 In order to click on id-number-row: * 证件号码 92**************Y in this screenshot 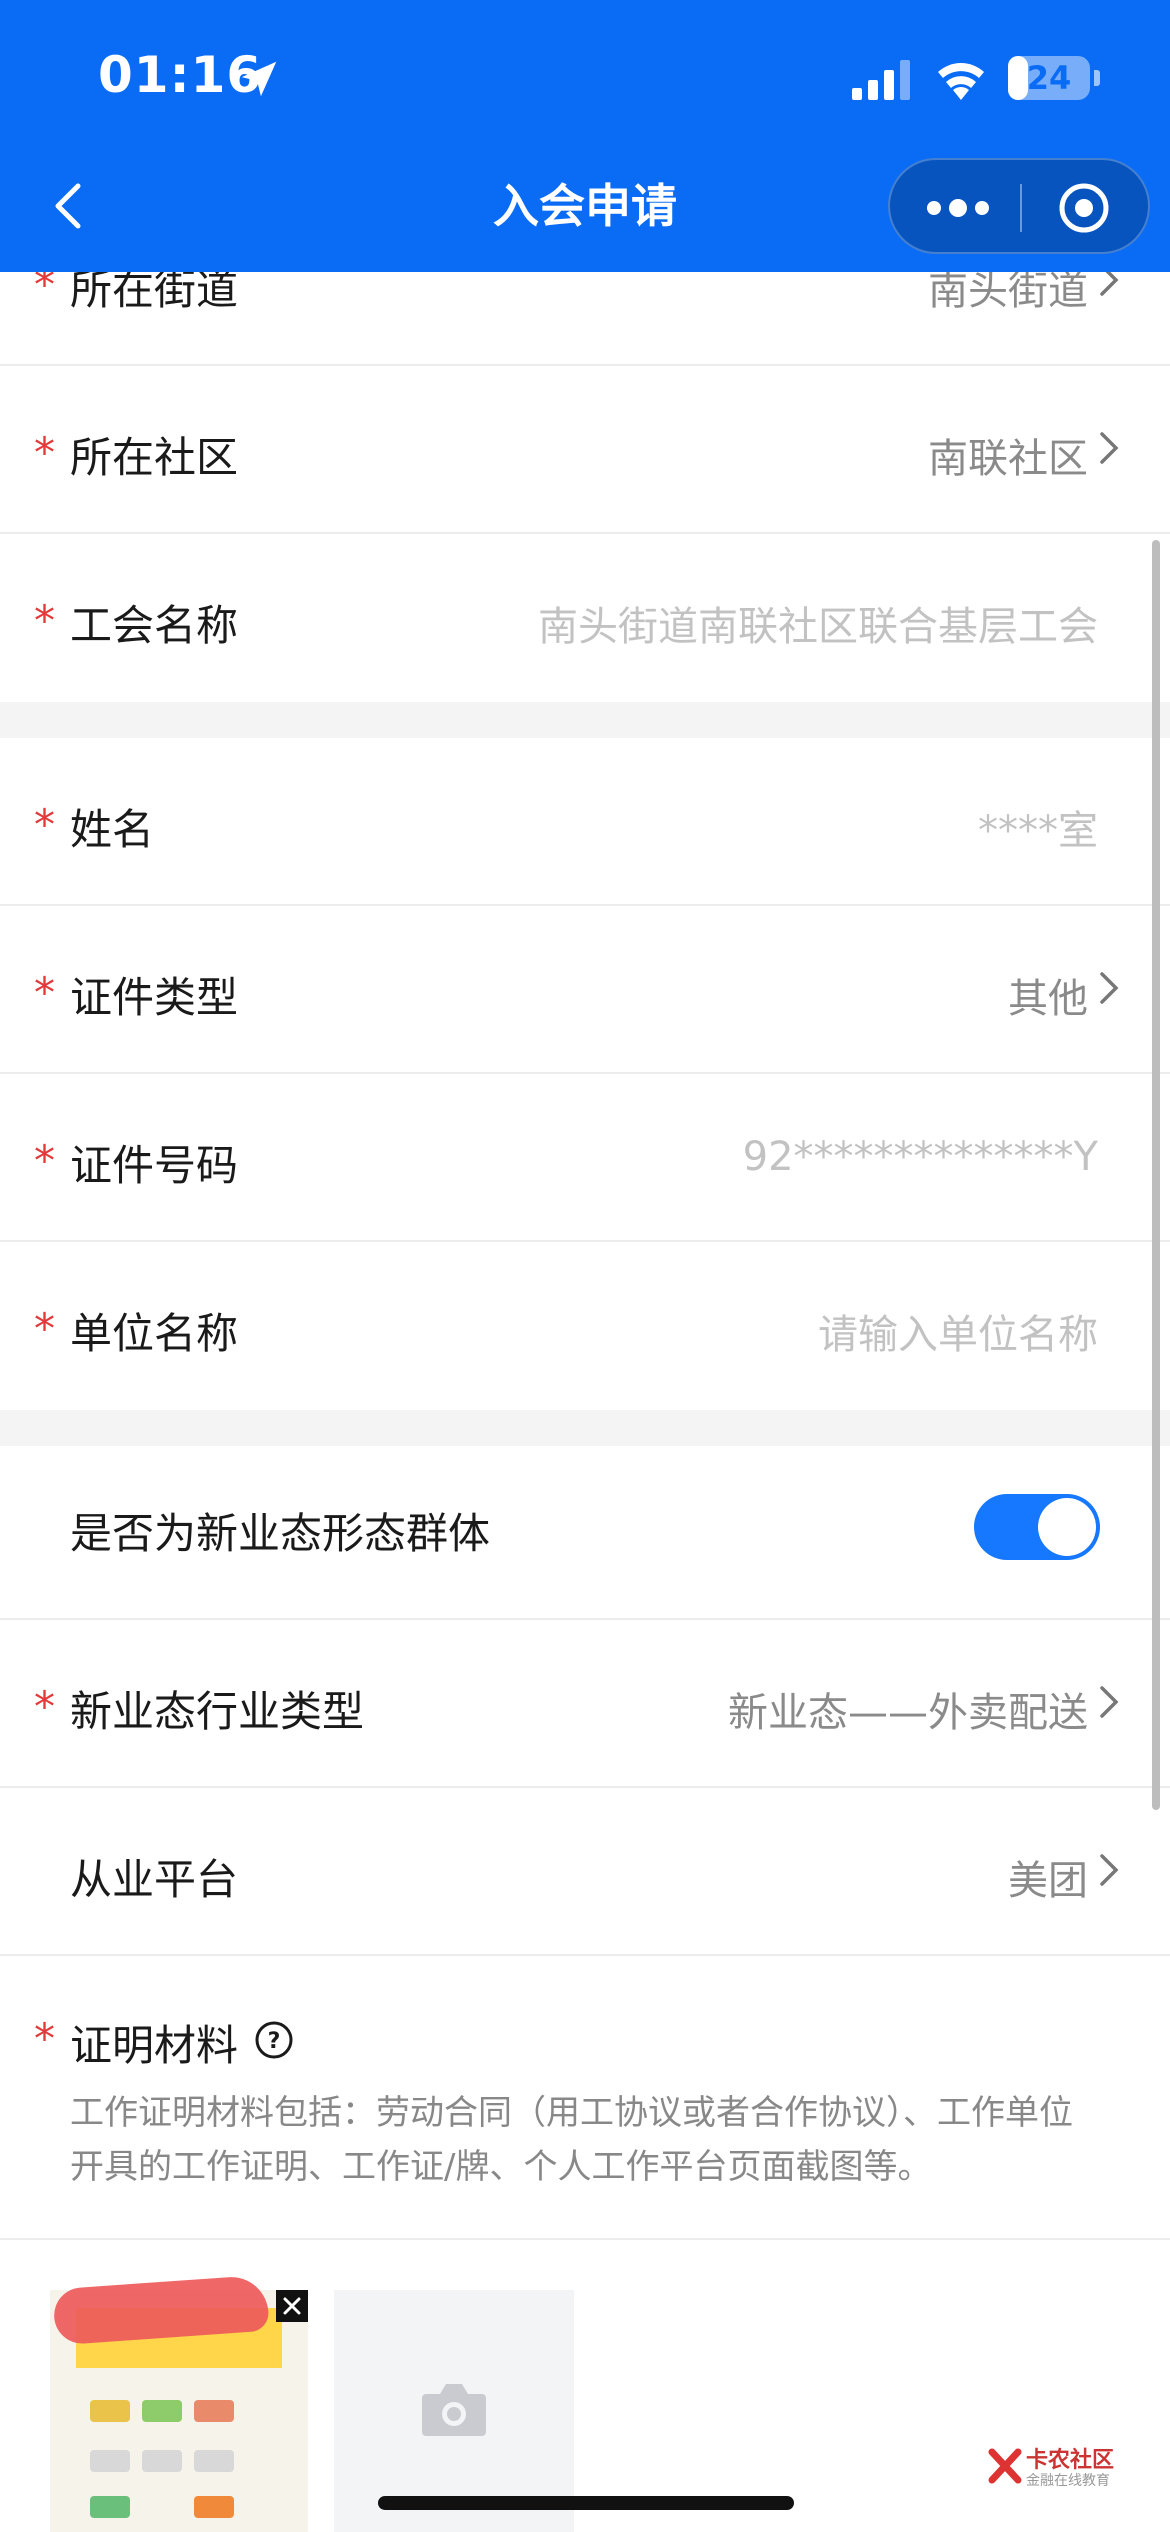, I will do `click(585, 1158)`.